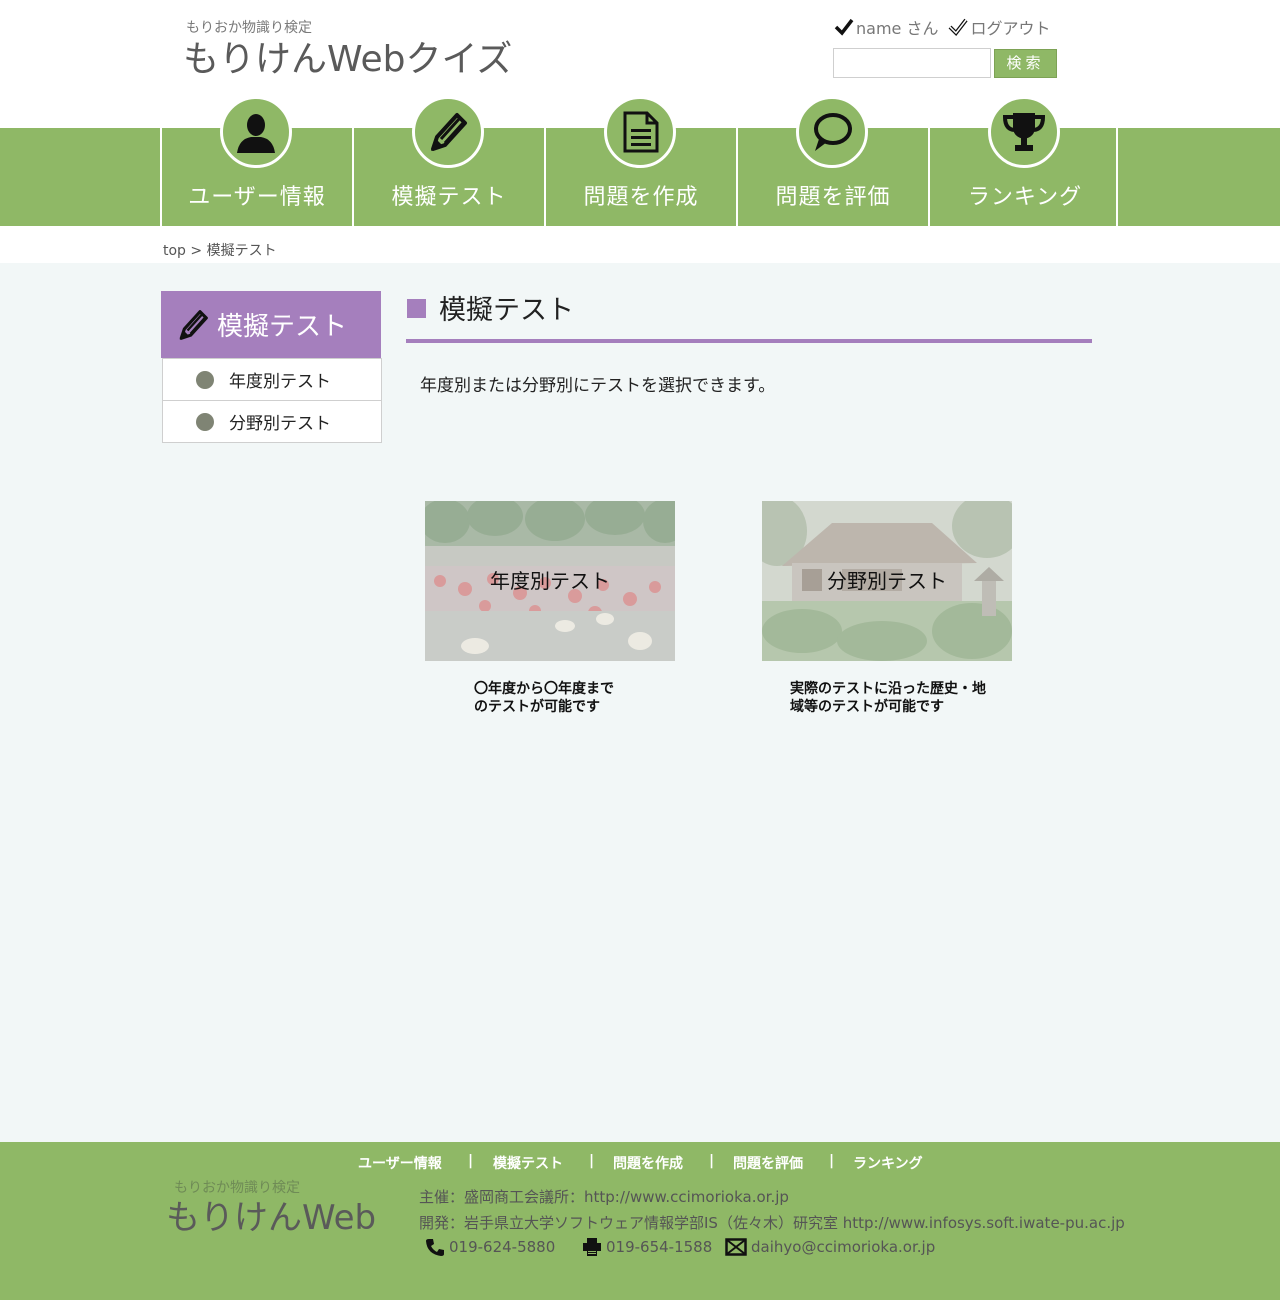 The width and height of the screenshot is (1280, 1300). I want to click on nav-label: ランキング, so click(1025, 197).